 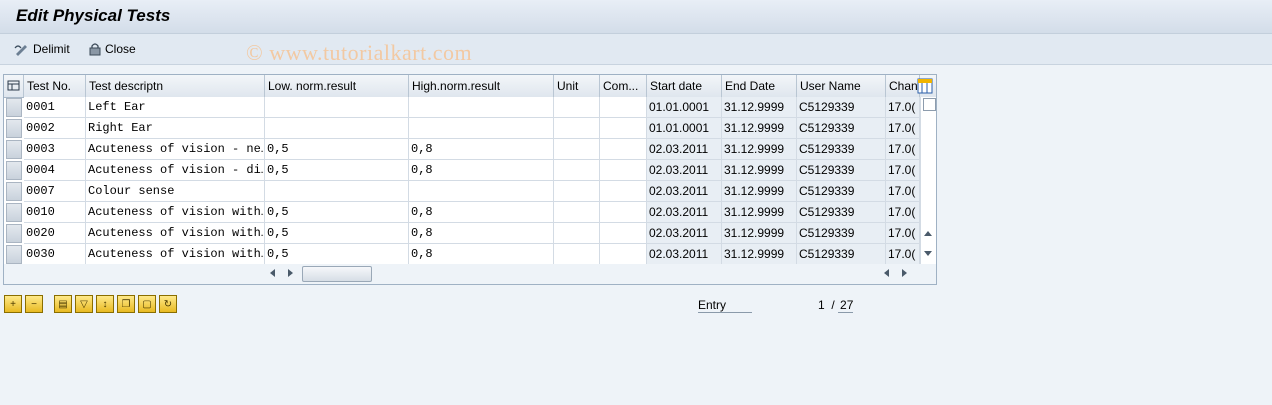 What do you see at coordinates (684, 86) in the screenshot?
I see `col-header-start-date: Start date` at bounding box center [684, 86].